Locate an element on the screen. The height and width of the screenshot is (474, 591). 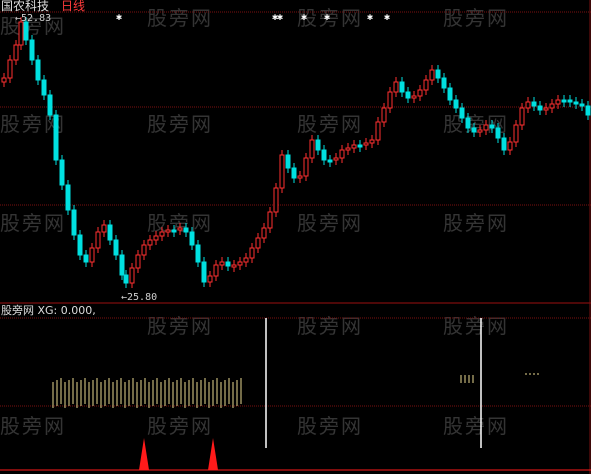
buy-signal-markers is located at coordinates (295, 454).